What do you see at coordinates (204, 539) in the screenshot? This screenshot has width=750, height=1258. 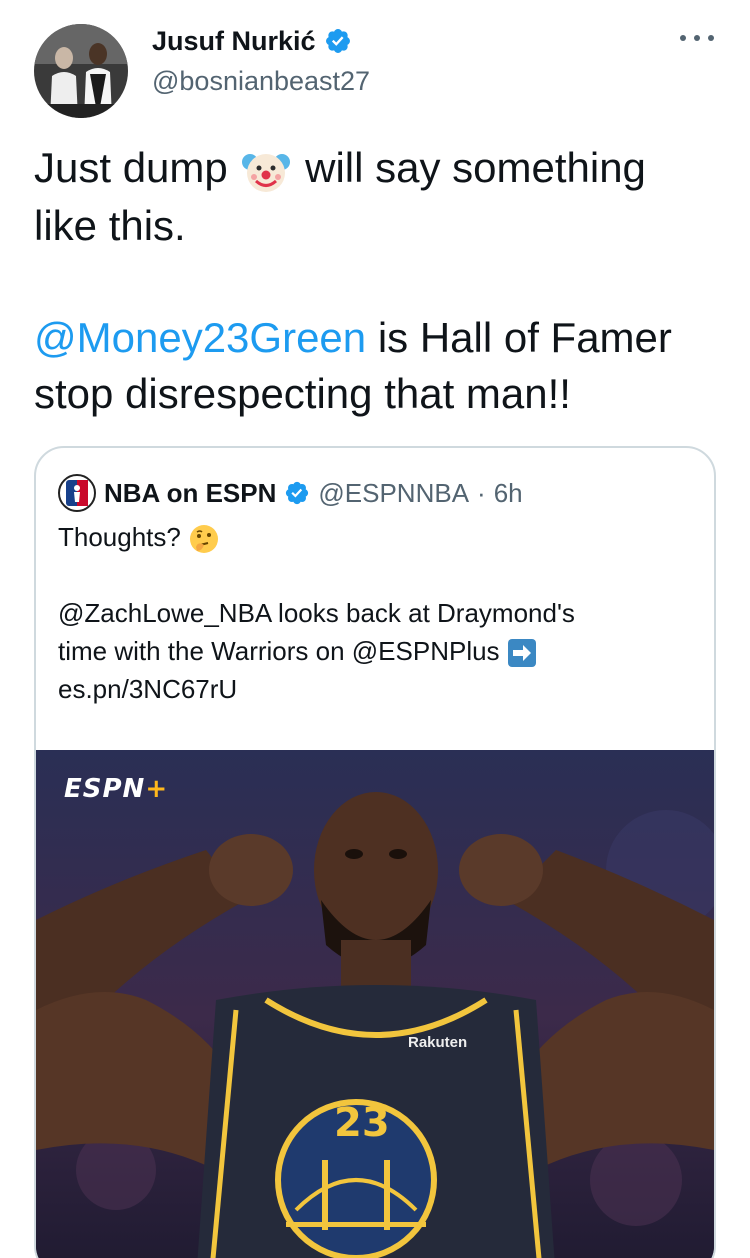 I see `thinking-emoji-icon` at bounding box center [204, 539].